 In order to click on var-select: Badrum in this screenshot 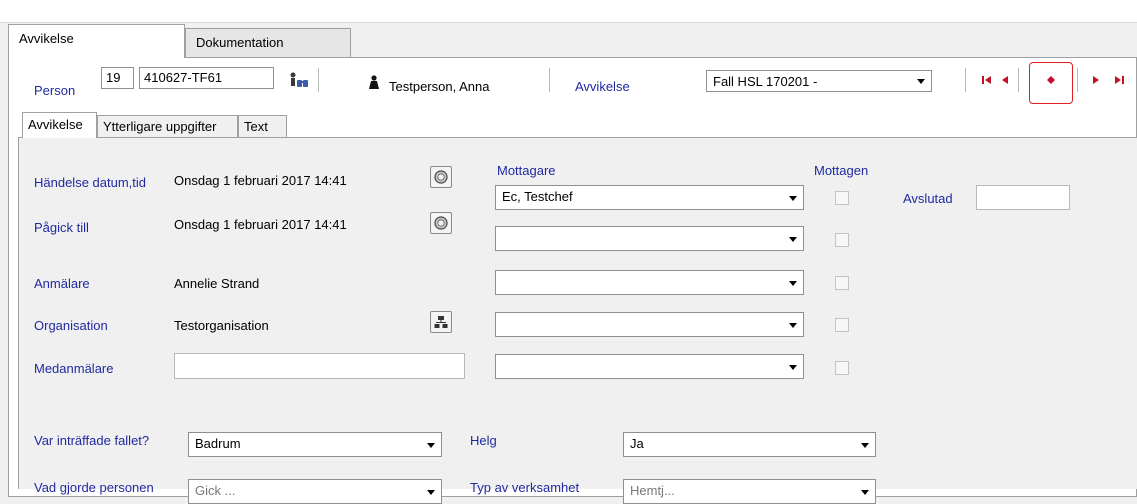, I will do `click(315, 444)`.